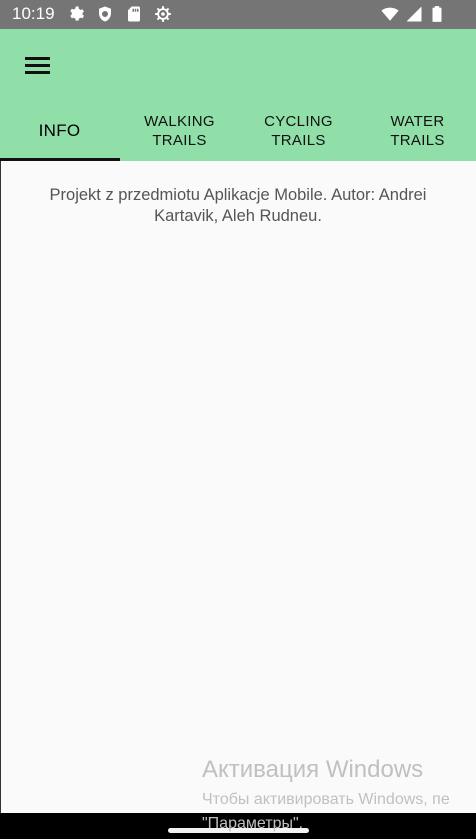  Describe the element at coordinates (0, 487) in the screenshot. I see `window-edge` at that location.